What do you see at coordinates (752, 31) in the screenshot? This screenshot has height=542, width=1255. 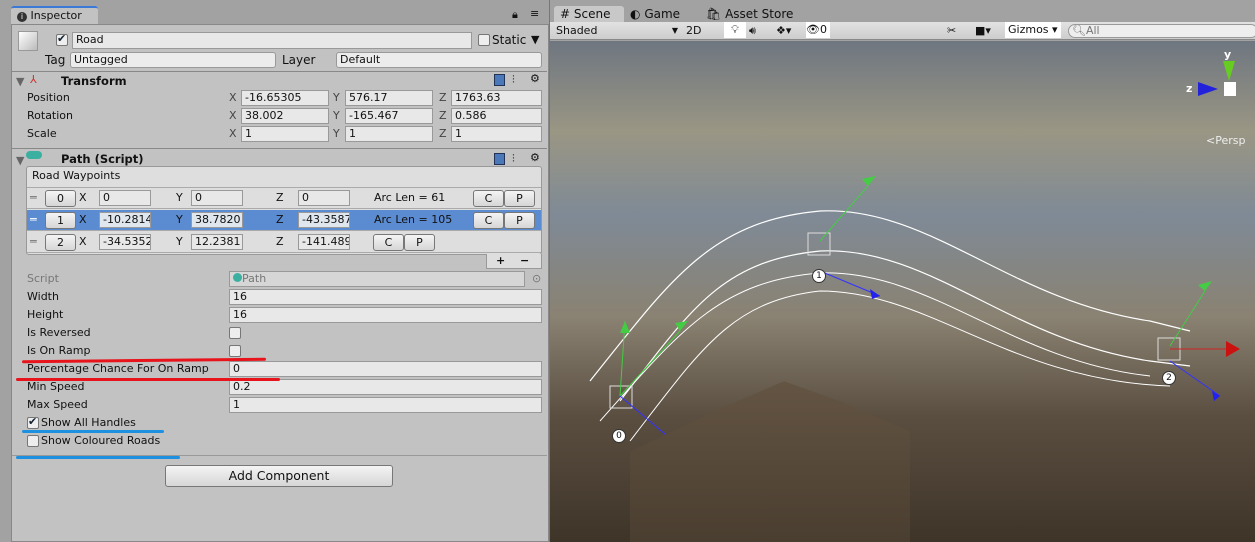 I see `audio-toggle-icon: 🔊︎` at bounding box center [752, 31].